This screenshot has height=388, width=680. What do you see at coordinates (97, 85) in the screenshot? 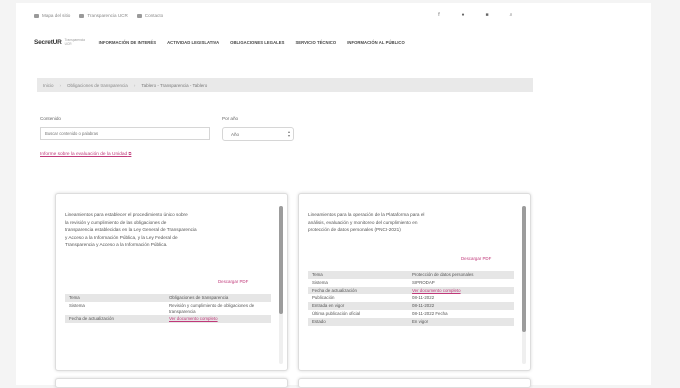
I see `breadcrumb-obligations: Obligaciones de transparencia` at bounding box center [97, 85].